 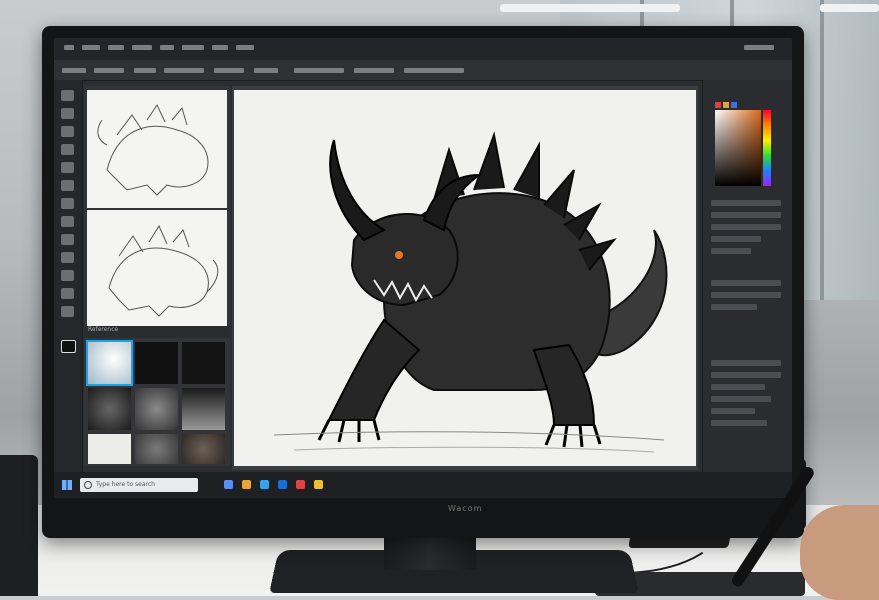 I want to click on text-tool-icon, so click(x=67, y=275).